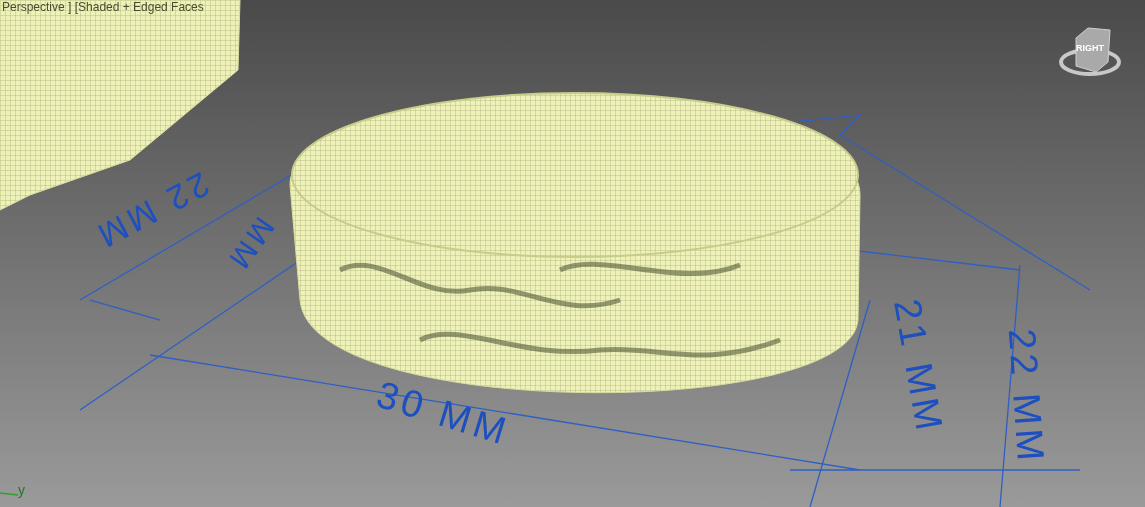  I want to click on dimension-label: MM, so click(251, 245).